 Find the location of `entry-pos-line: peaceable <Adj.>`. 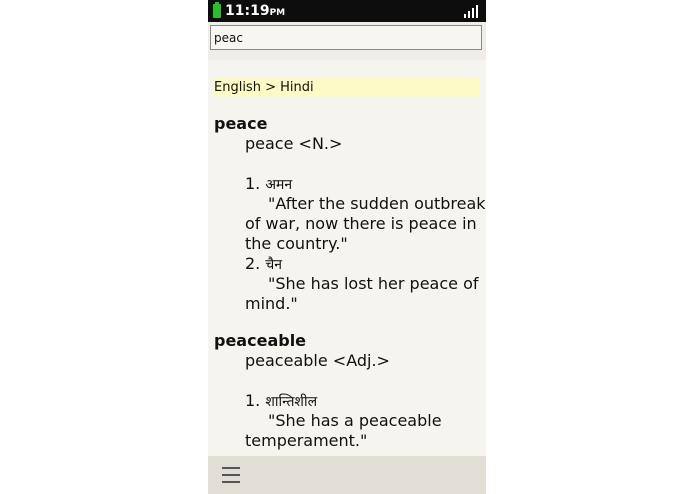

entry-pos-line: peaceable <Adj.> is located at coordinates (317, 360).